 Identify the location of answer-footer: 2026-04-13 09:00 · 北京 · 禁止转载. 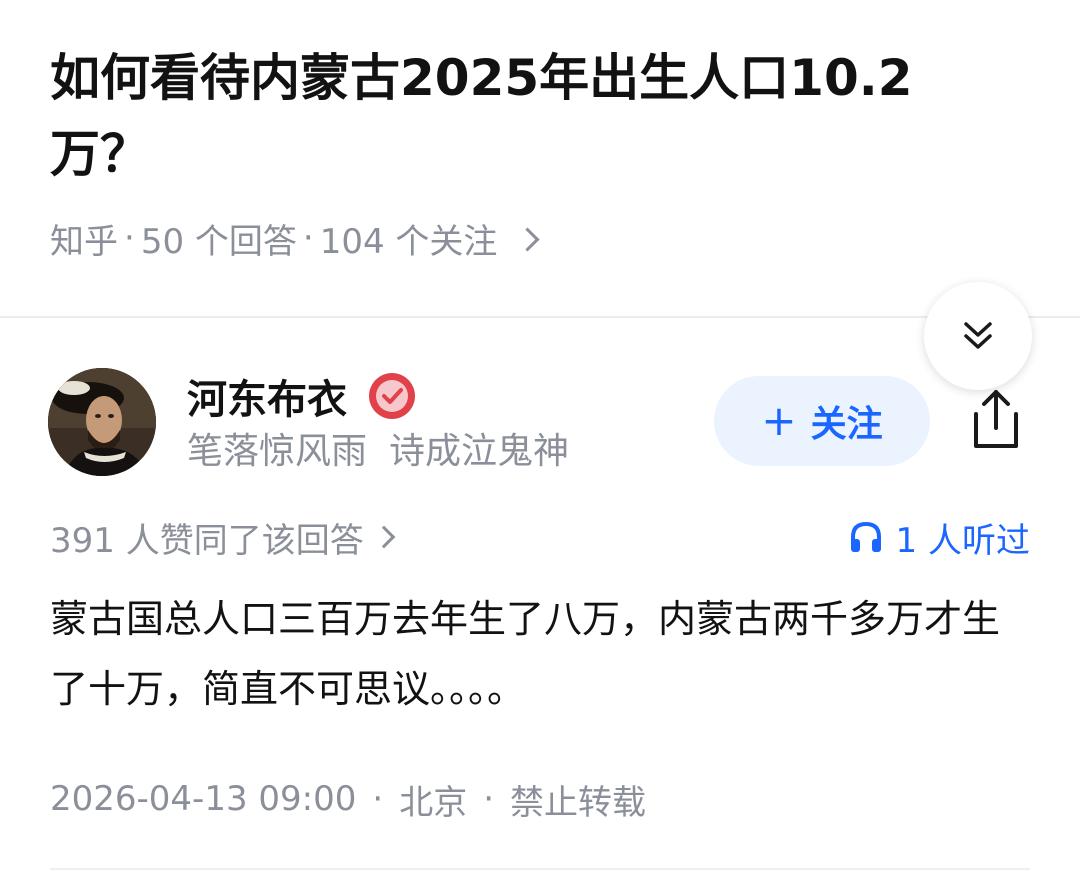
(348, 799).